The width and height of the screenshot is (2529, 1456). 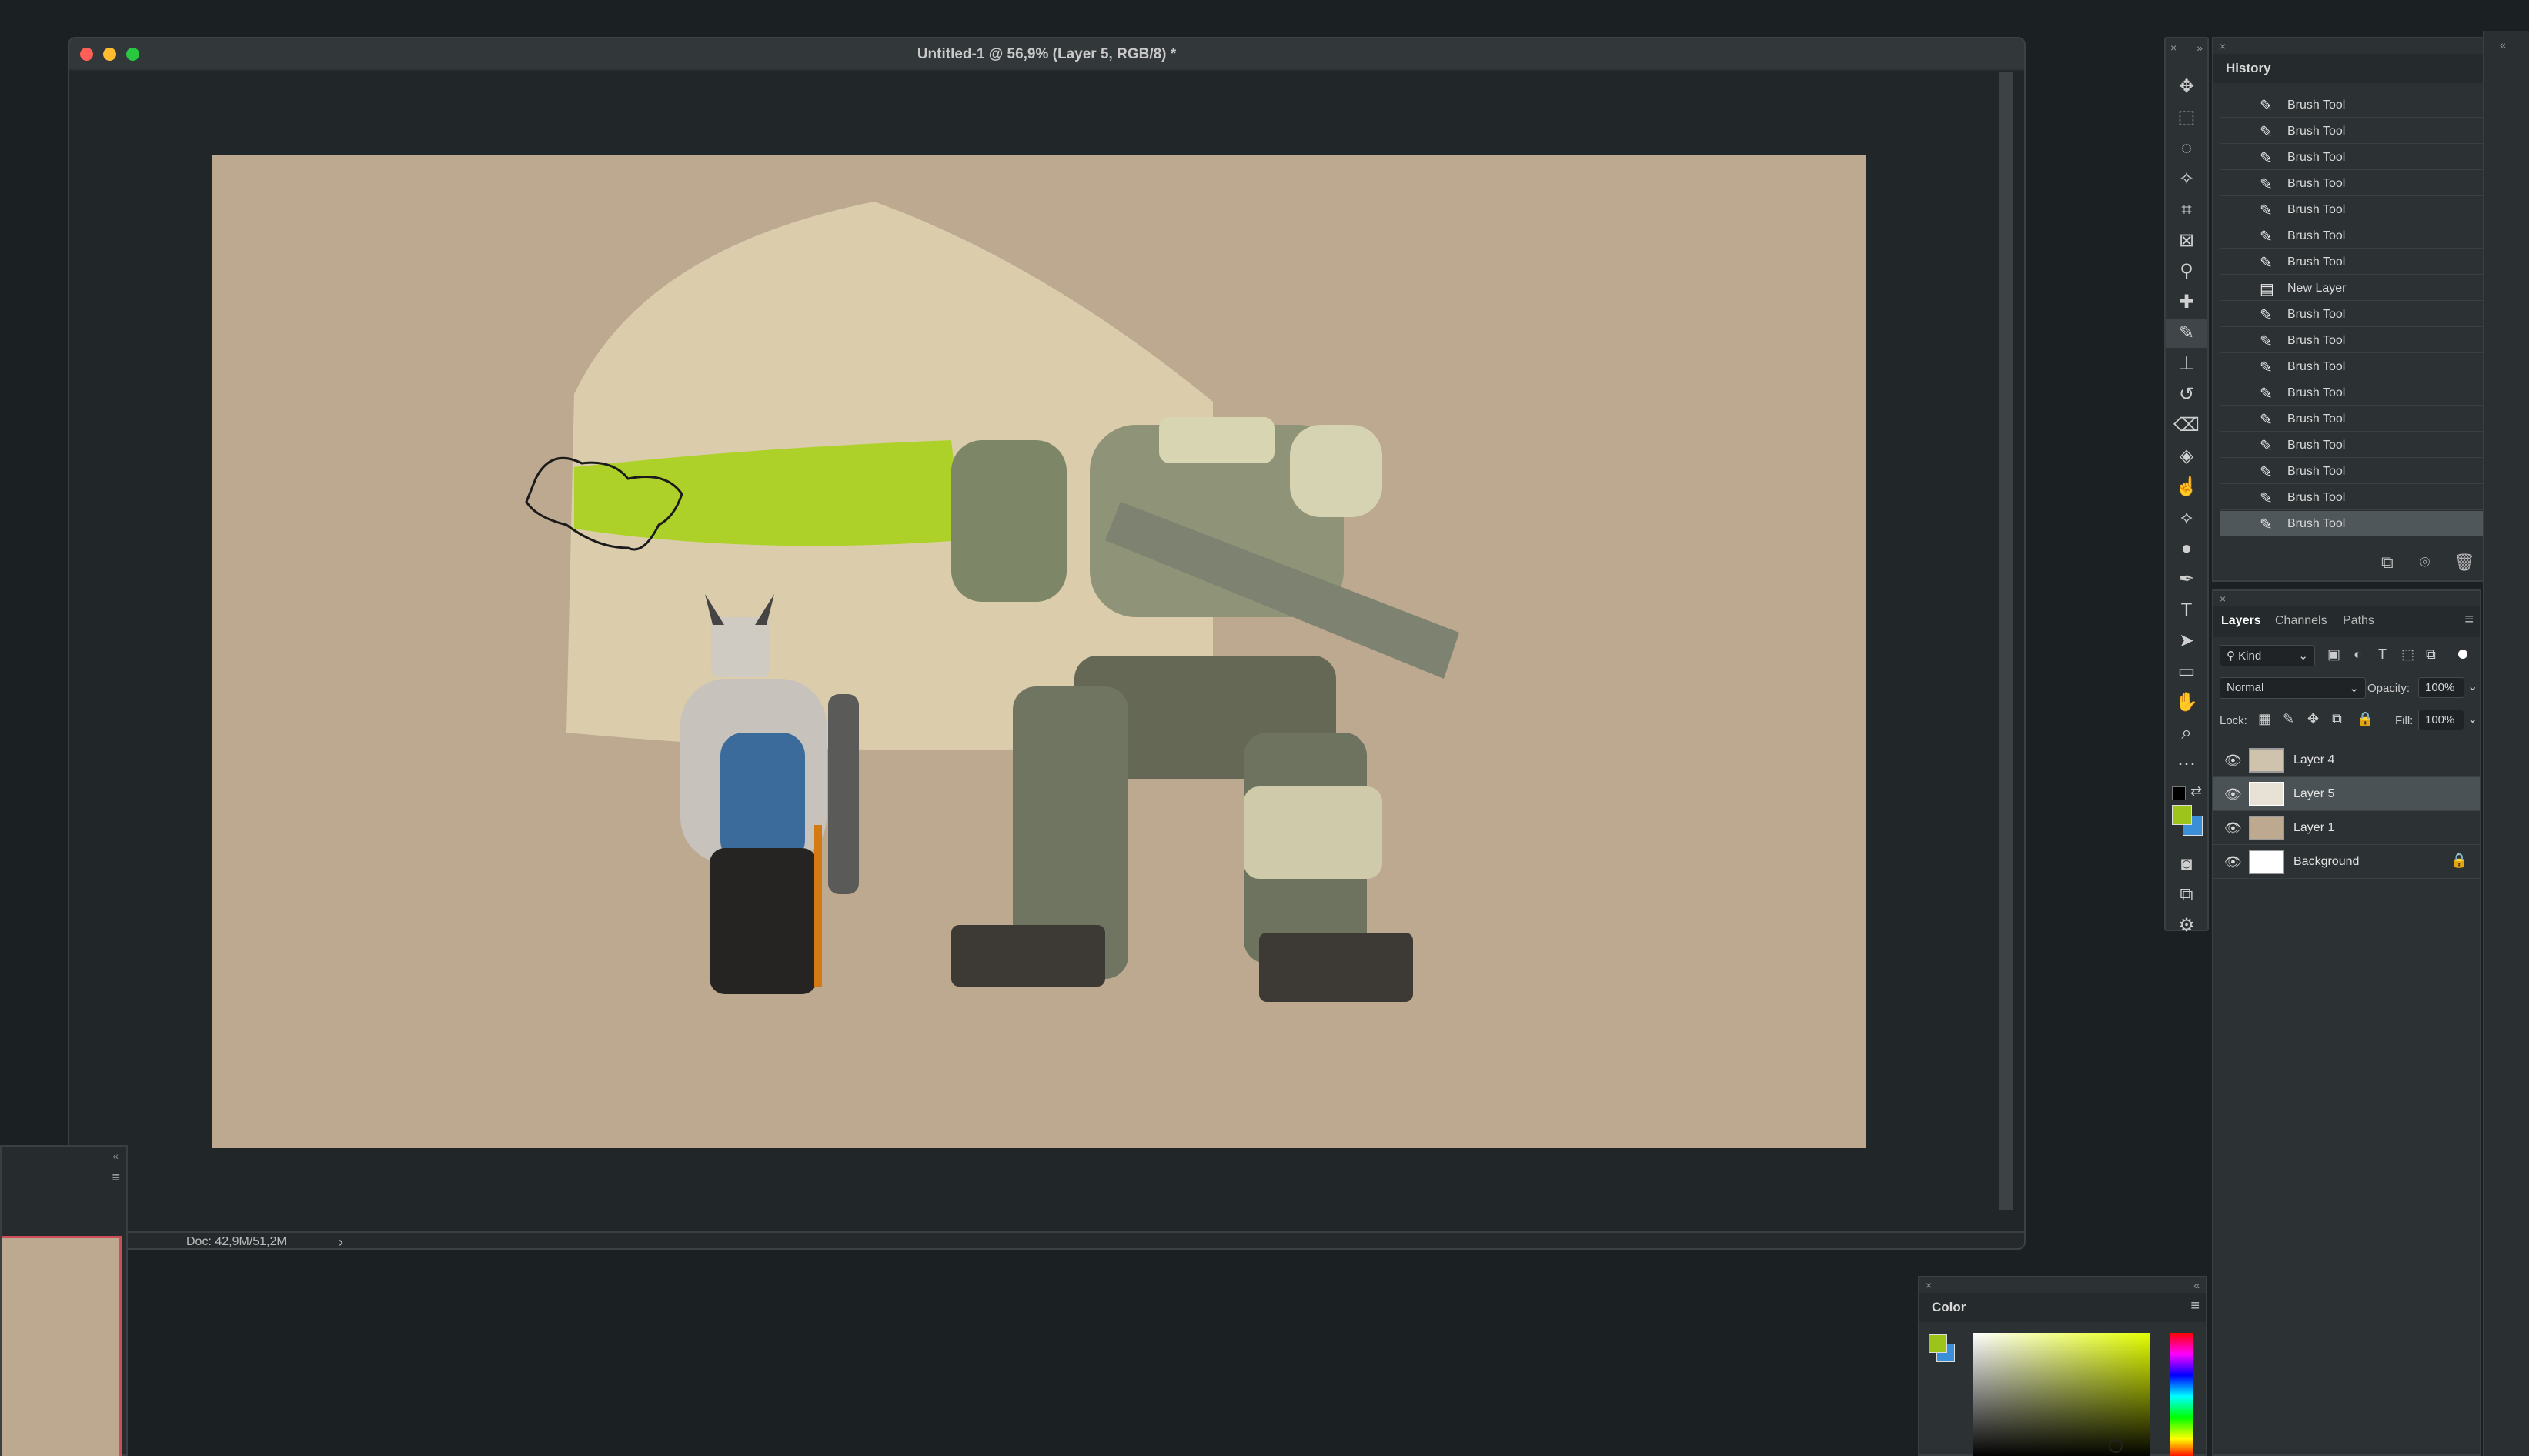 What do you see at coordinates (2186, 579) in the screenshot?
I see `pen-tool-icon: ✒` at bounding box center [2186, 579].